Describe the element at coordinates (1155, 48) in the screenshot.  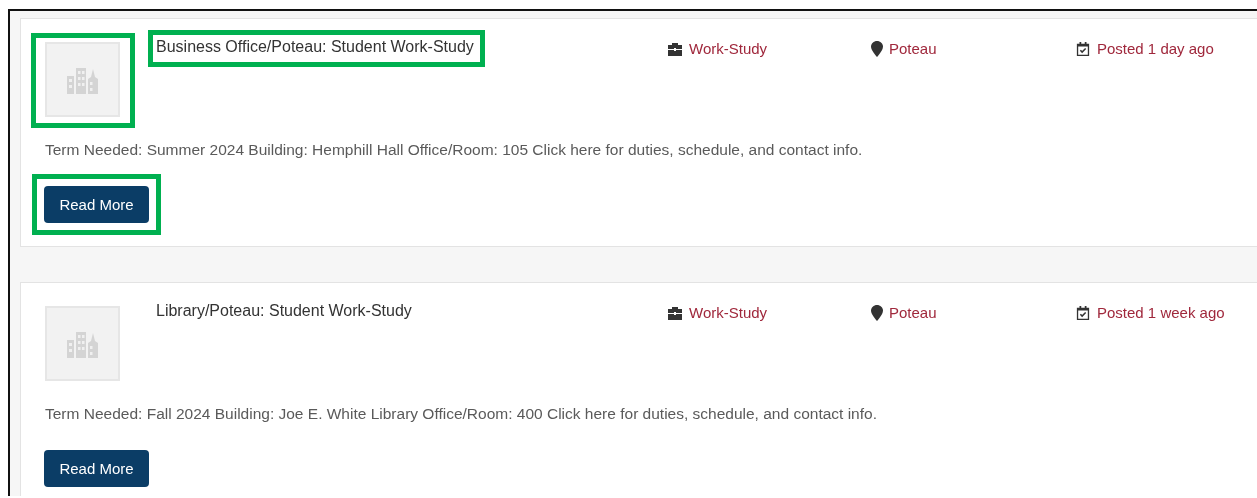
I see `posted-date: Posted 1 day ago` at that location.